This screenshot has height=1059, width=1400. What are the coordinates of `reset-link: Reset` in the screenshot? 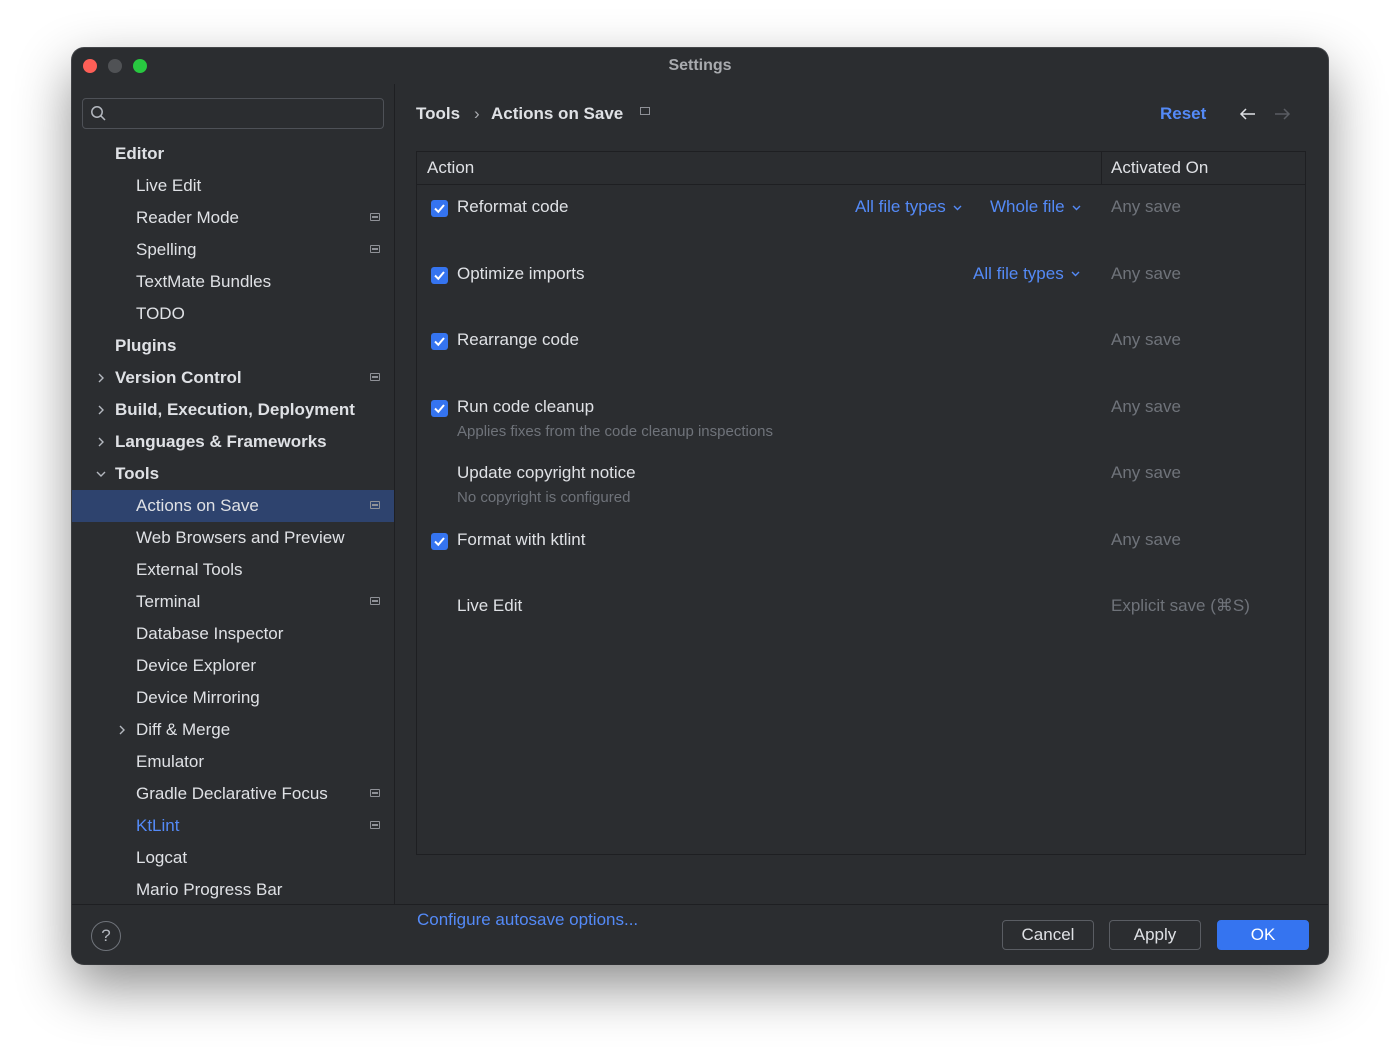 It's located at (1183, 114).